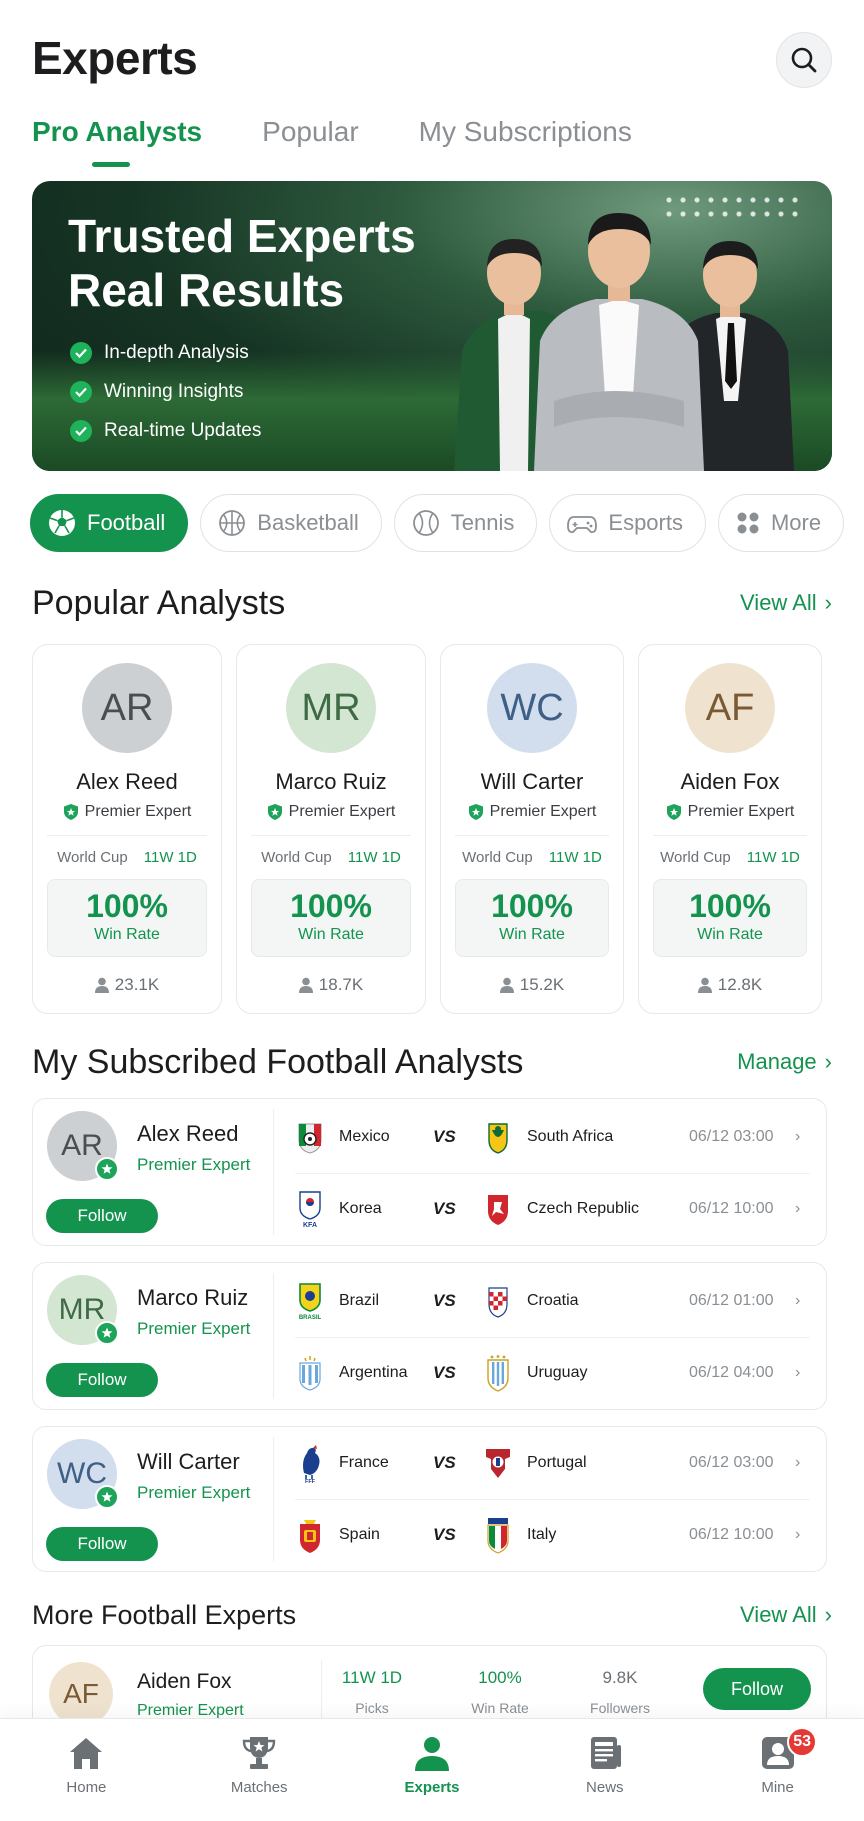  Describe the element at coordinates (645, 522) in the screenshot. I see `sport-chip-label: Esports` at that location.